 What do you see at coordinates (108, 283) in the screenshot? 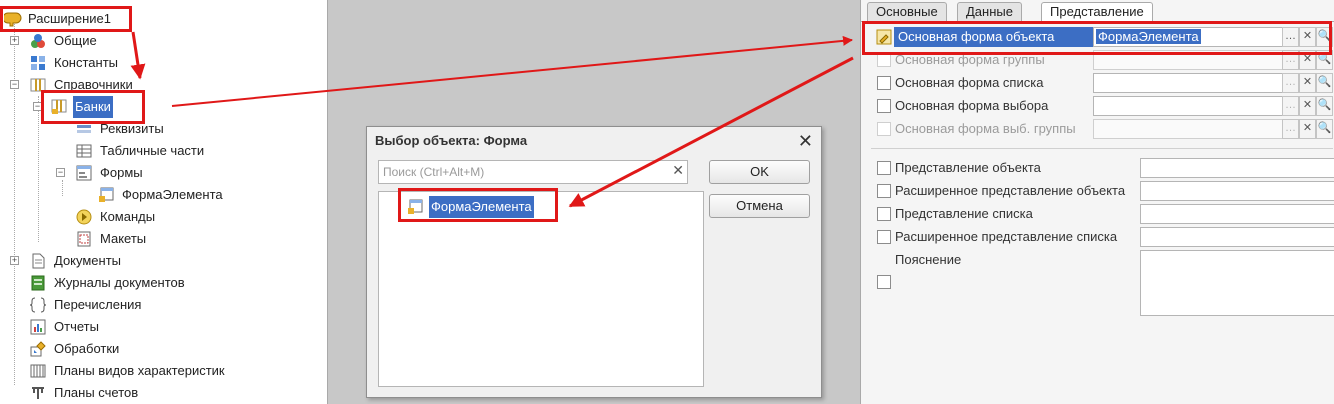
I see `tree-item-journals: Журналы документов` at bounding box center [108, 283].